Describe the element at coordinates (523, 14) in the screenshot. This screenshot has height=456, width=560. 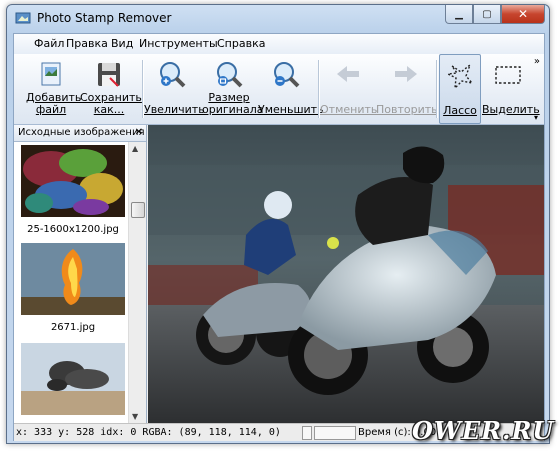
I see `close-button: ✕` at that location.